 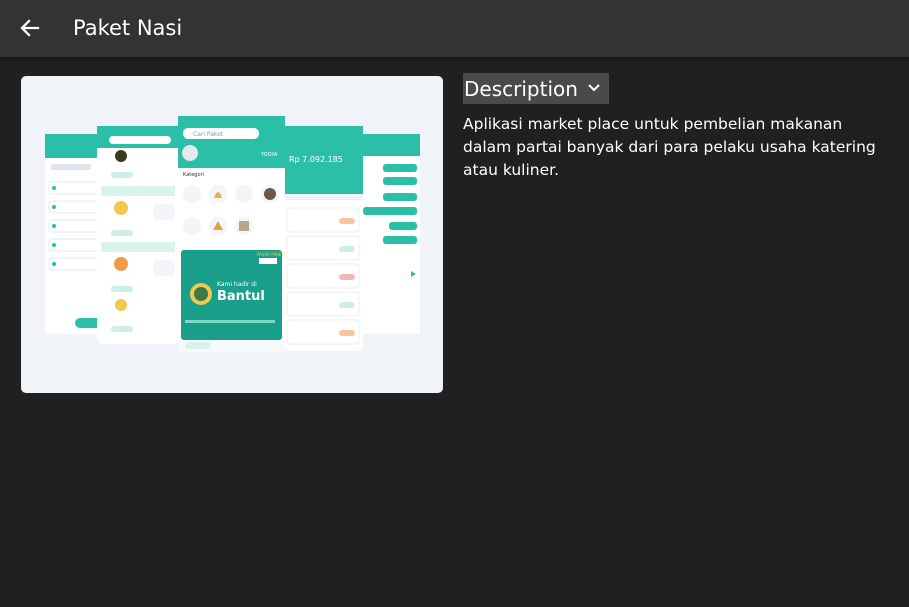 I want to click on description-toggle-label: Description, so click(x=521, y=88).